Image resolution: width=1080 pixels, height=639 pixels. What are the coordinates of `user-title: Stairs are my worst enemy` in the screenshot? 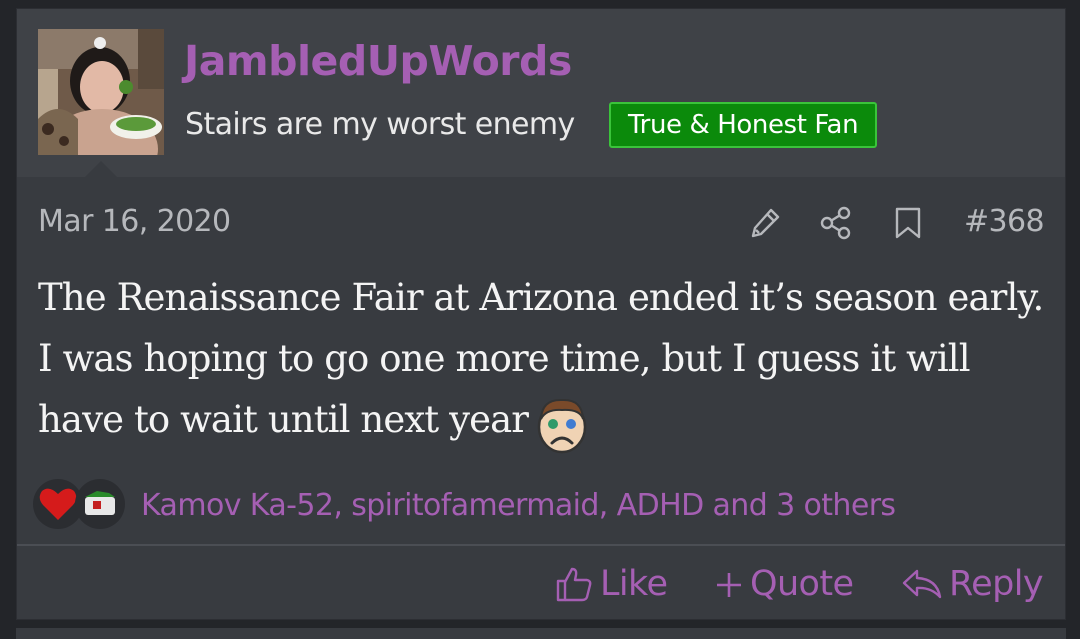 It's located at (380, 124).